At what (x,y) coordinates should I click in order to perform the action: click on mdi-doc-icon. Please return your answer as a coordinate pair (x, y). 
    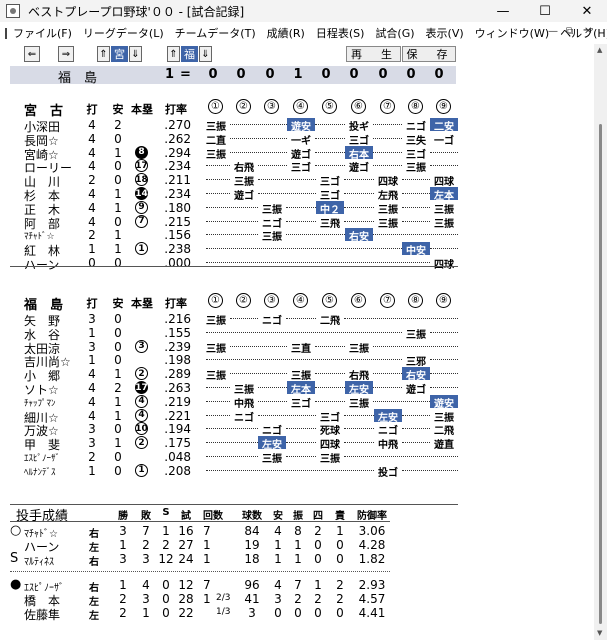
    Looking at the image, I should click on (6, 33).